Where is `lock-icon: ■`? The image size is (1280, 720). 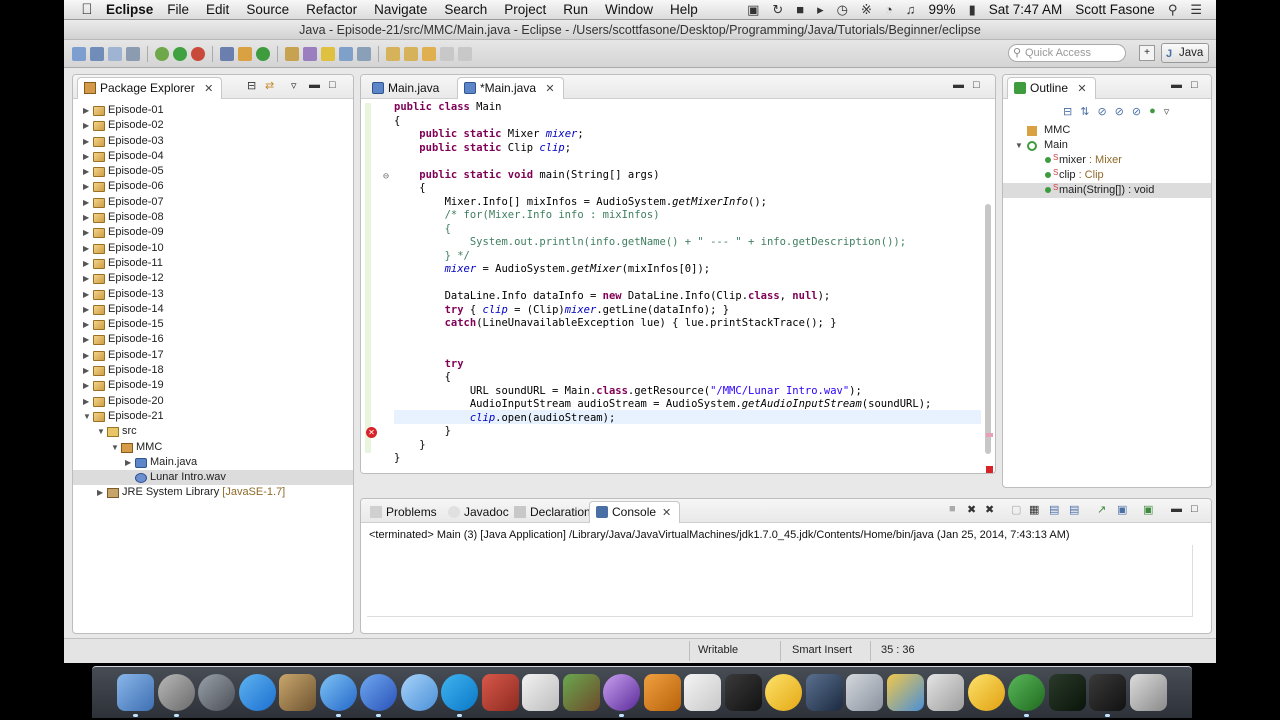
lock-icon: ■ is located at coordinates (800, 9).